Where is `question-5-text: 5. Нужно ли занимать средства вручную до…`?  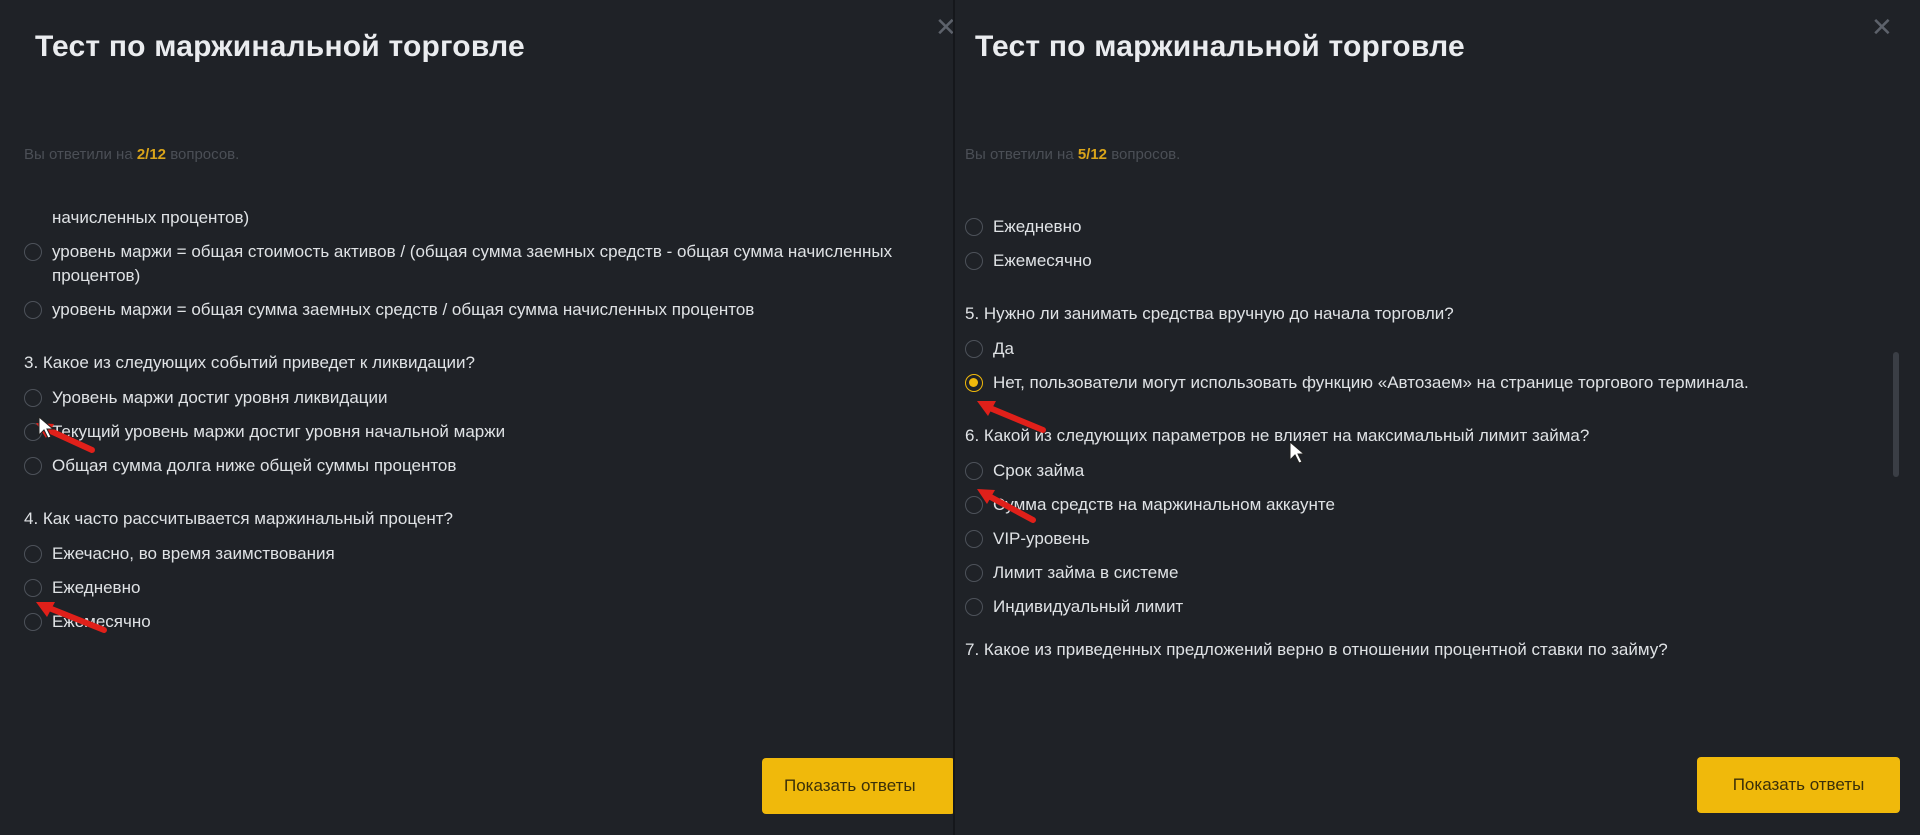
question-5-text: 5. Нужно ли занимать средства вручную до… is located at coordinates (1209, 313).